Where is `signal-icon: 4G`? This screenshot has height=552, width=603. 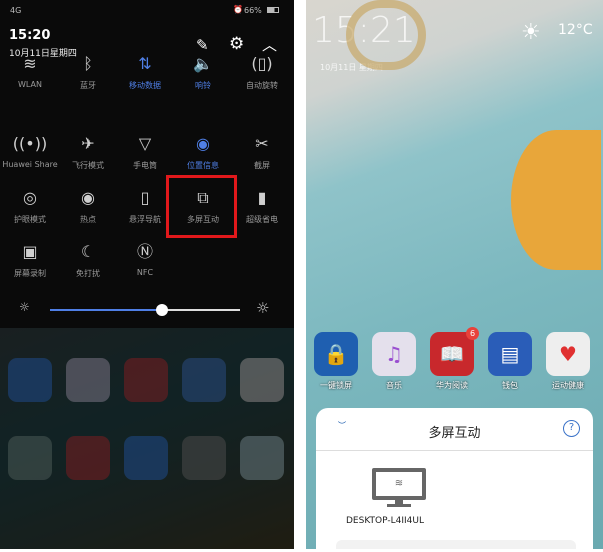
signal-icon: 4G is located at coordinates (16, 10).